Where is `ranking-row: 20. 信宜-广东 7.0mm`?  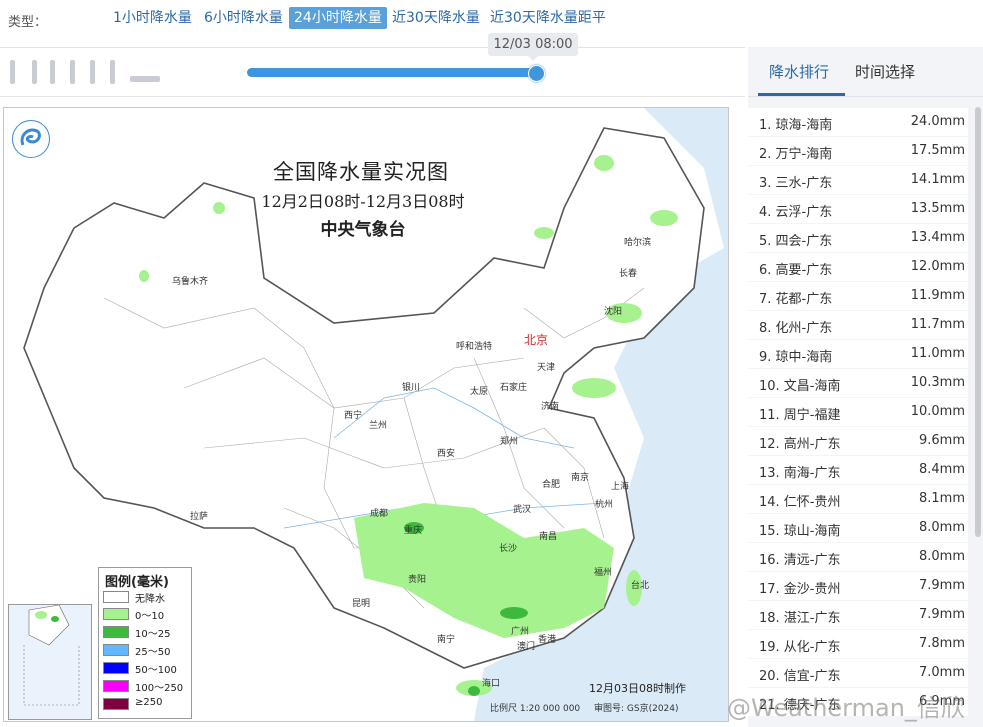
ranking-row: 20. 信宜-广东 7.0mm is located at coordinates (858, 673).